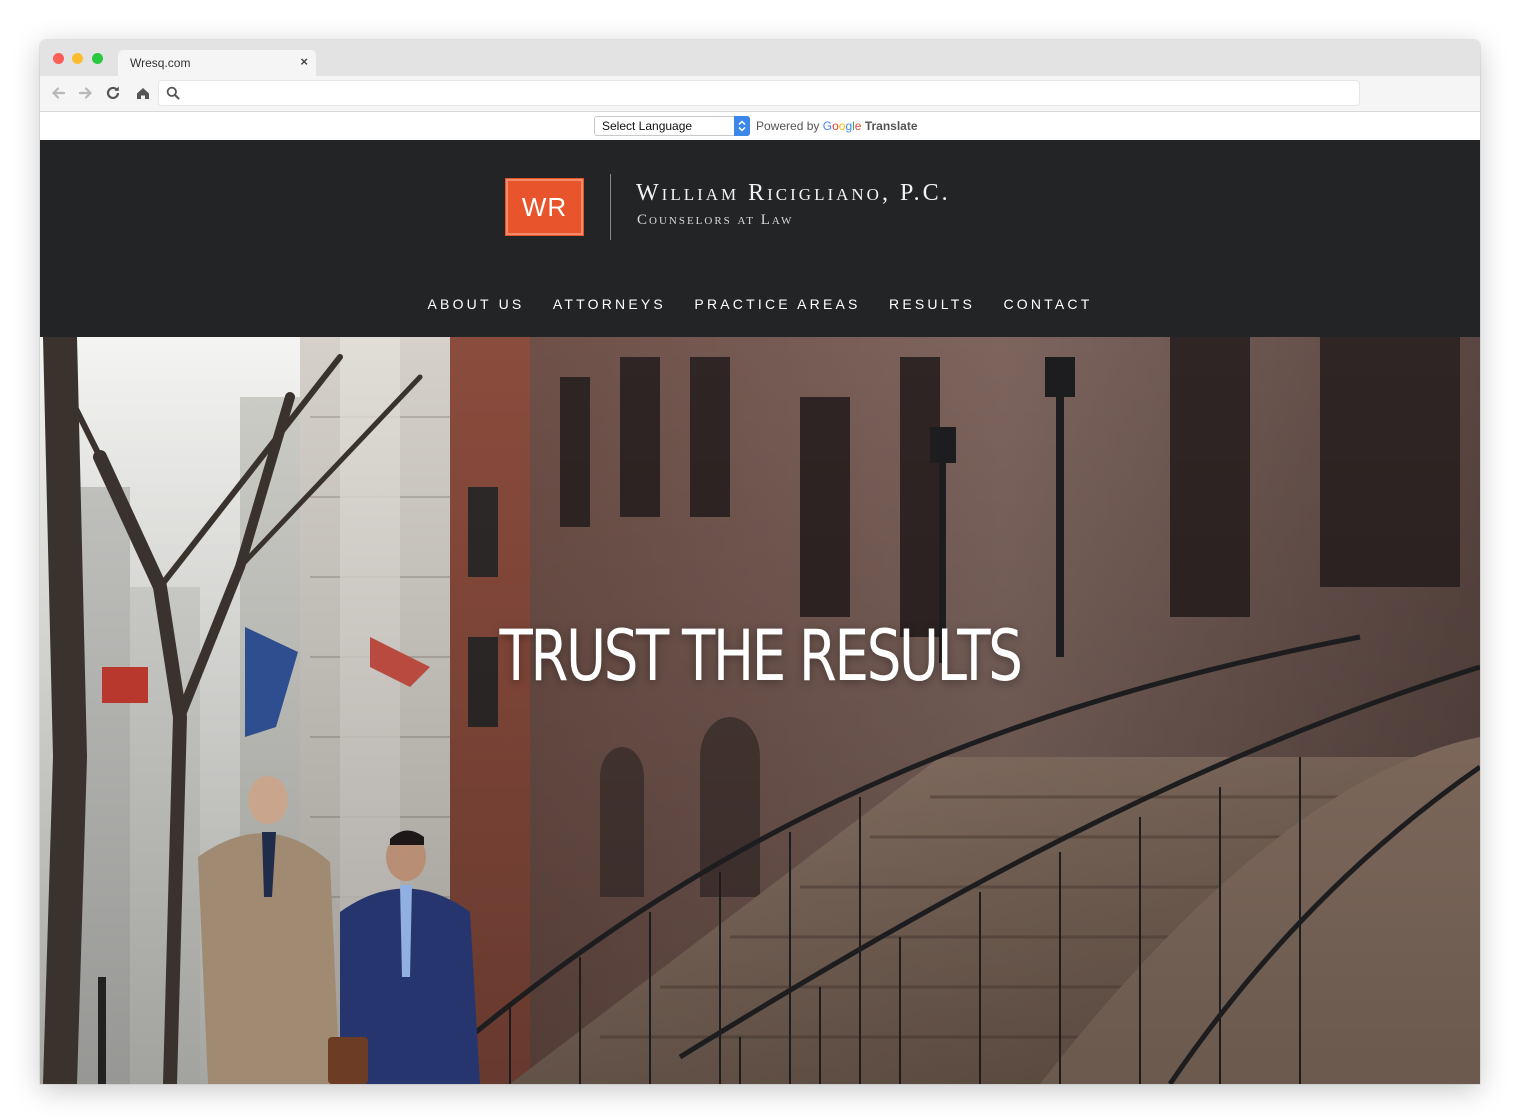 This screenshot has width=1520, height=1120. What do you see at coordinates (217, 63) in the screenshot?
I see `browser-tab: Wresq.com ×` at bounding box center [217, 63].